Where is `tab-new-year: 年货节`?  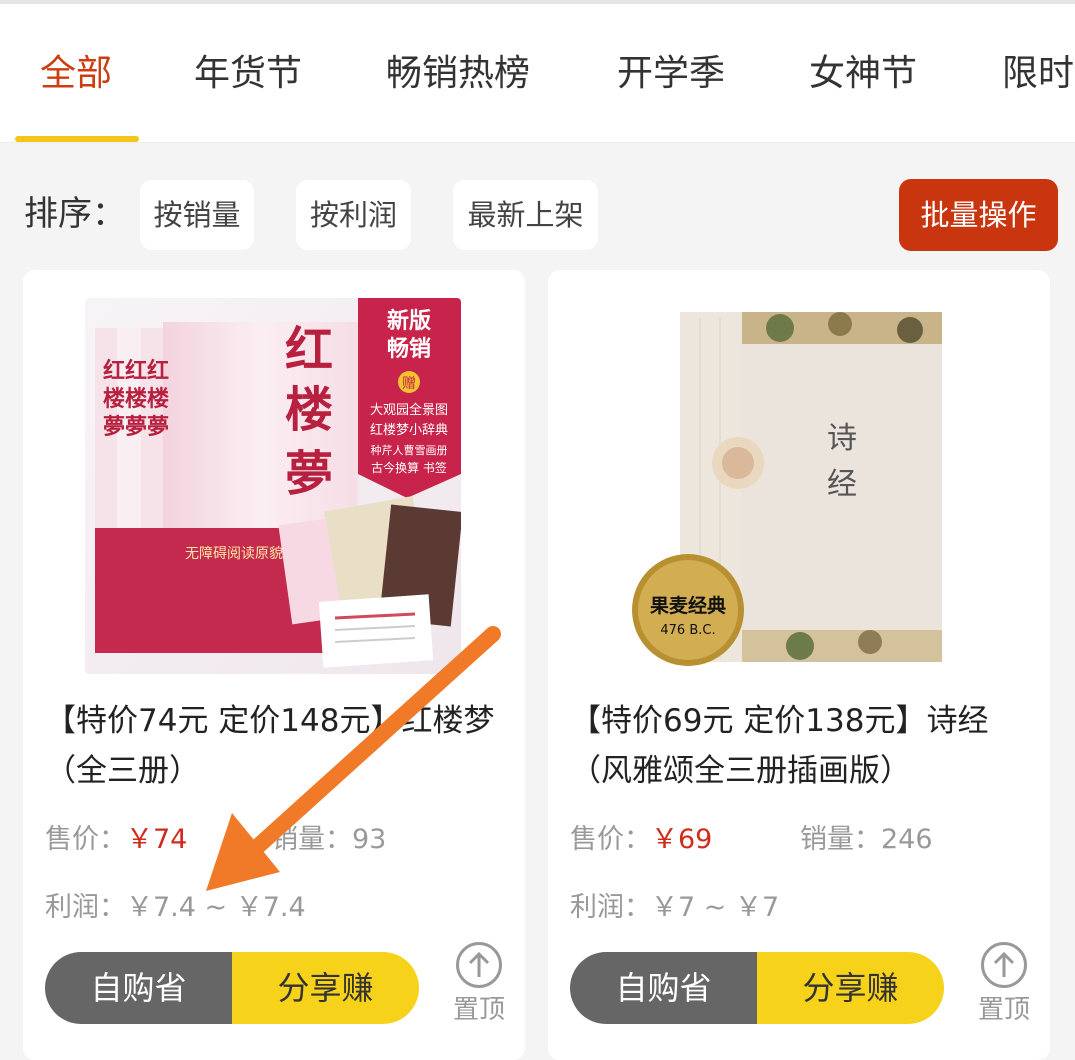 tab-new-year: 年货节 is located at coordinates (248, 74).